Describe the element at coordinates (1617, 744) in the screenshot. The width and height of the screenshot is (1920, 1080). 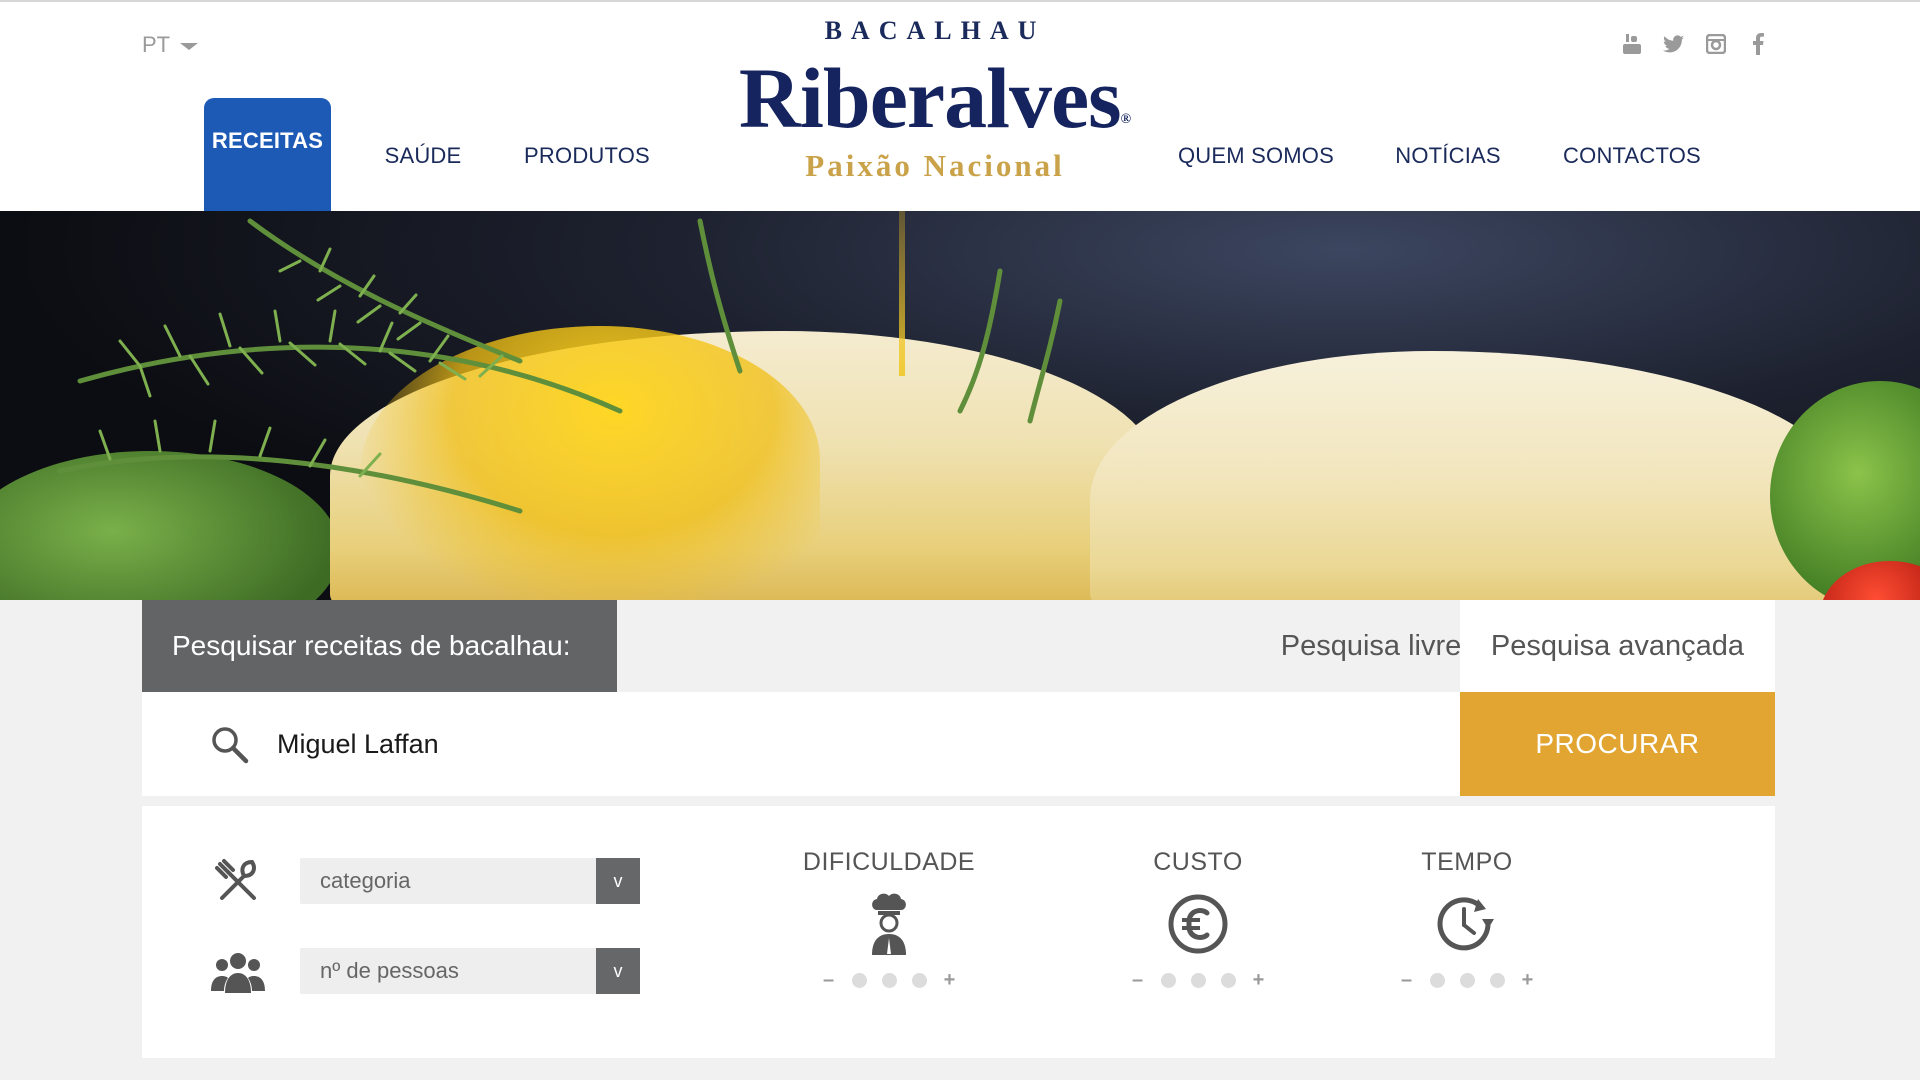
I see `search-button: PROCURAR` at that location.